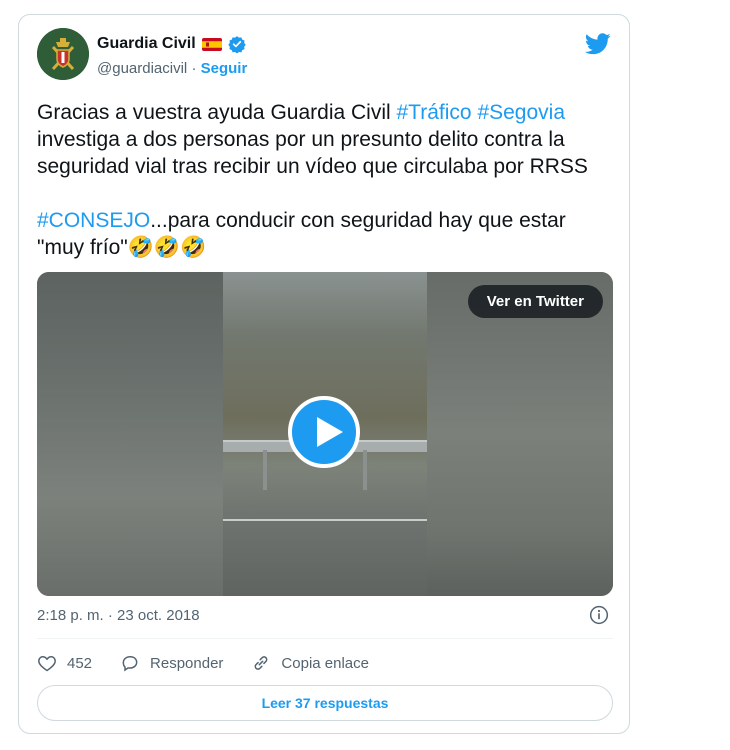  What do you see at coordinates (434, 112) in the screenshot?
I see `hashtag-trafico: #Tráfico` at bounding box center [434, 112].